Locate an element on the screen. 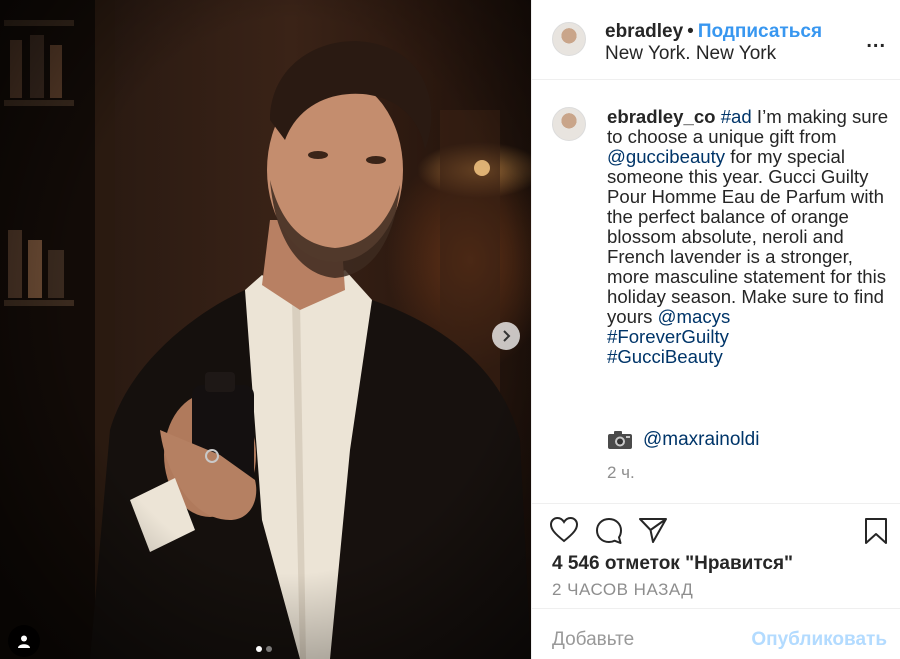  action-bar is located at coordinates (716, 530).